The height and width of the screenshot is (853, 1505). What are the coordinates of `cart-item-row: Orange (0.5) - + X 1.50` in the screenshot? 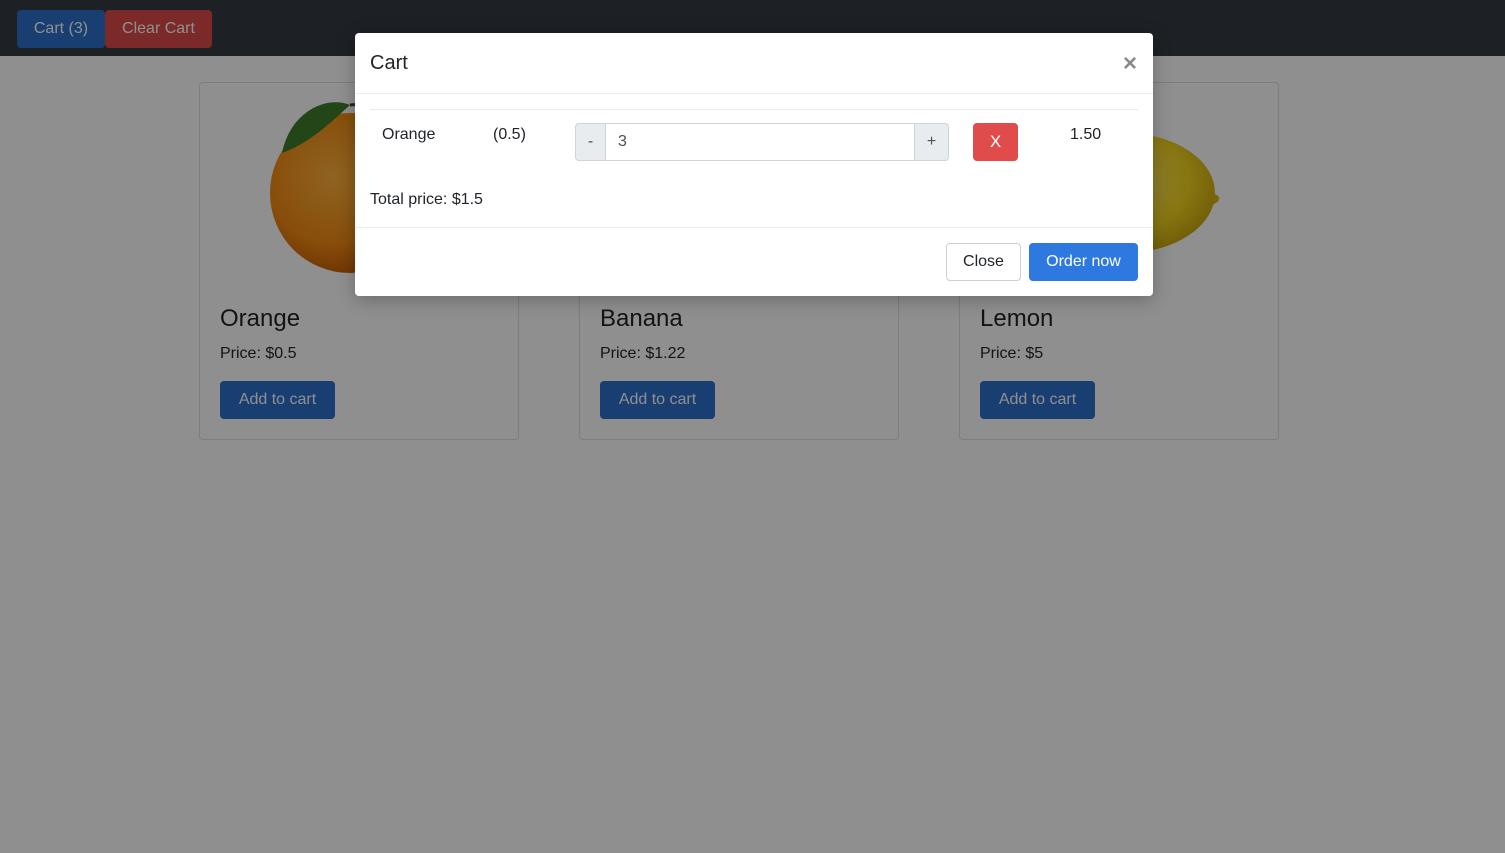 It's located at (754, 139).